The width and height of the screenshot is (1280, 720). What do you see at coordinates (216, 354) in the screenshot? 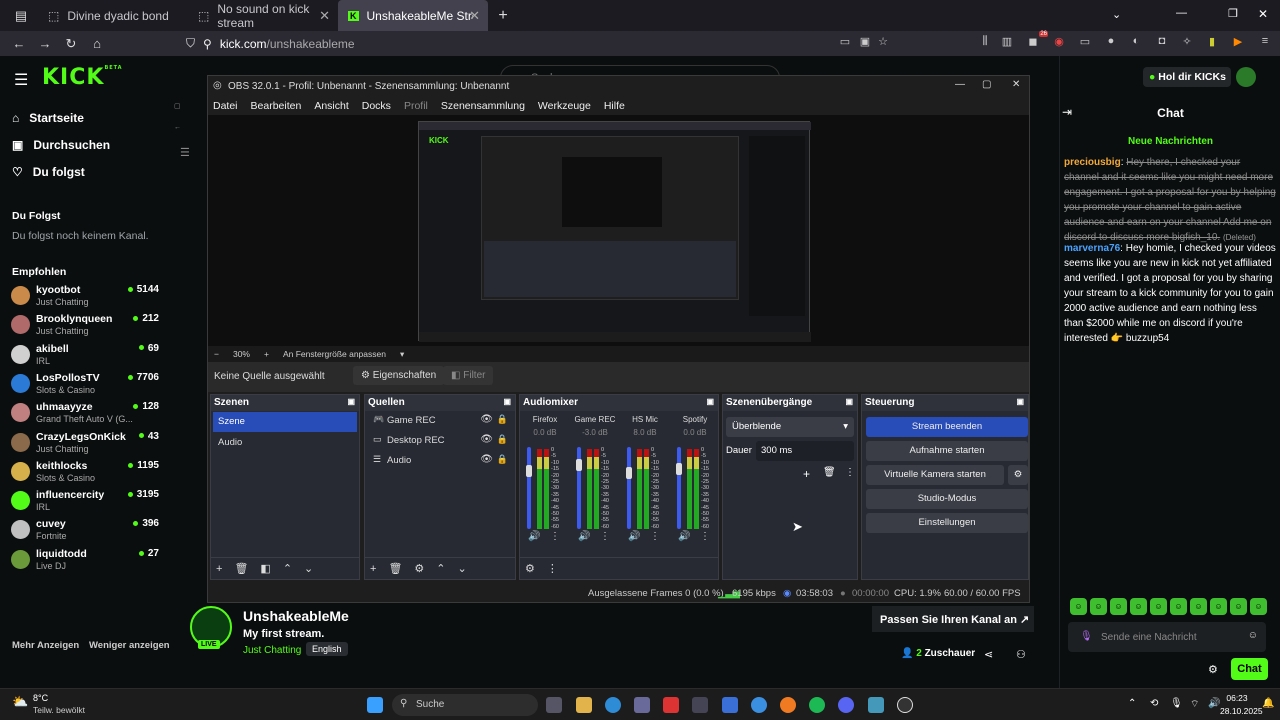
I see `zoom-out-icon: −` at bounding box center [216, 354].